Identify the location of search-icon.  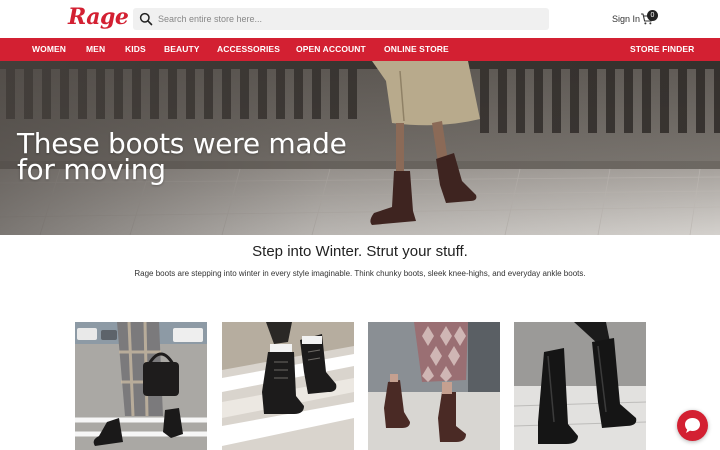
(146, 19).